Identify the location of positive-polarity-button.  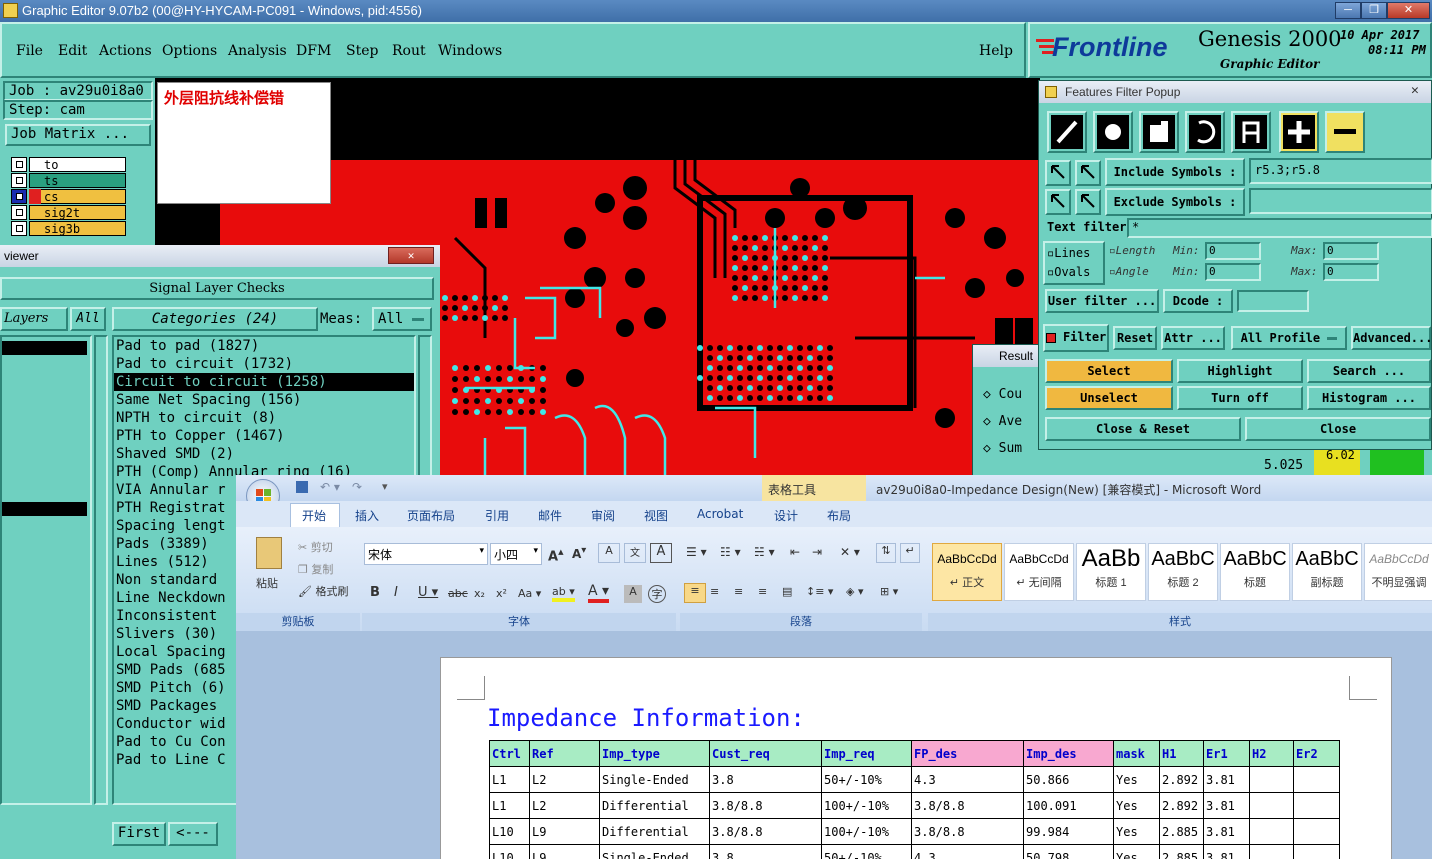
(1299, 132).